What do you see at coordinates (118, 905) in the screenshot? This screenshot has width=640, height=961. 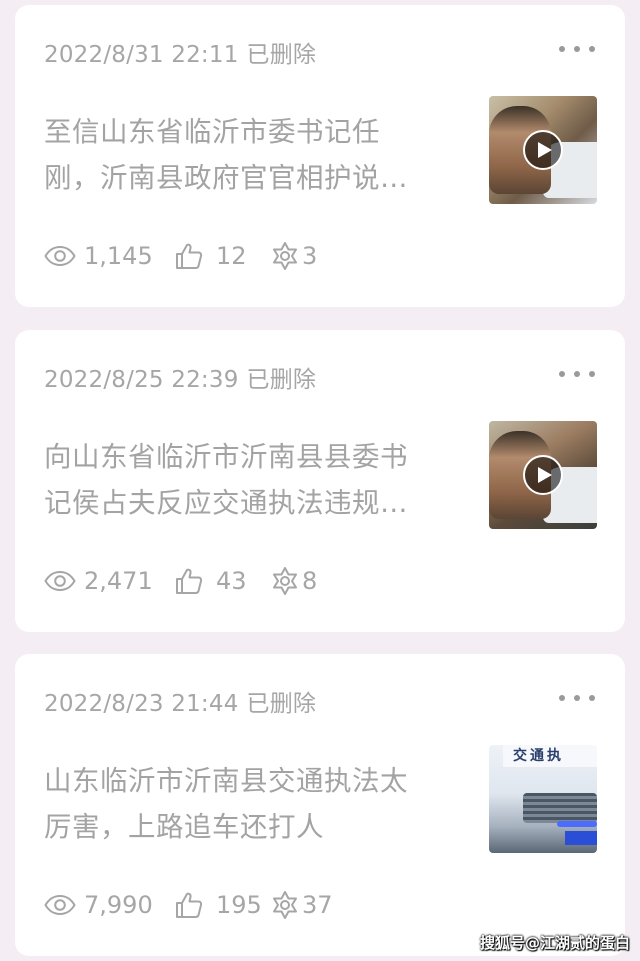 I see `views-count: 7,990` at bounding box center [118, 905].